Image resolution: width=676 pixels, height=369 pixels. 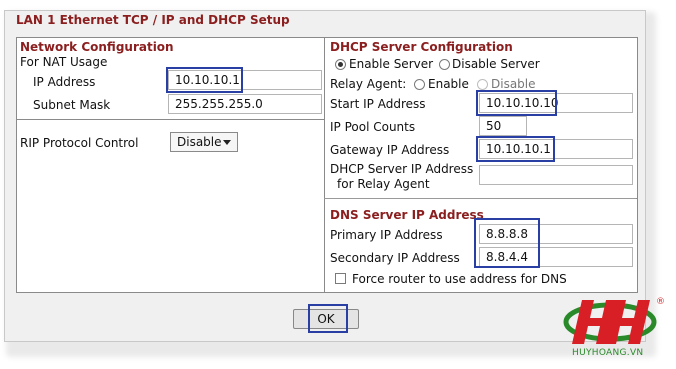 I want to click on gateway-ip-label: Gateway IP Address, so click(x=390, y=150).